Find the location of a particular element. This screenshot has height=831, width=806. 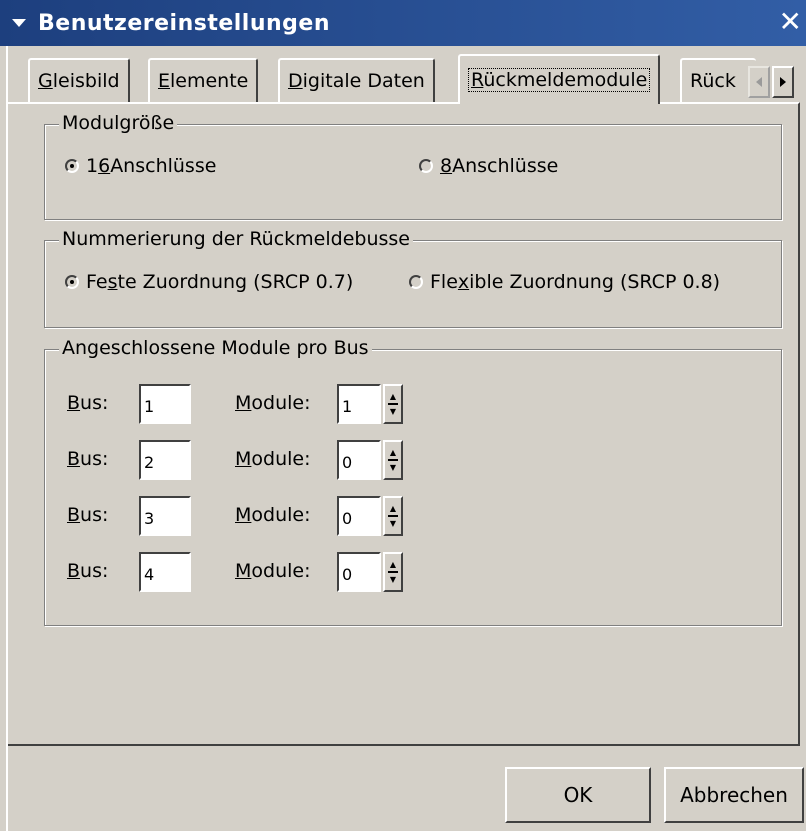

bus-row: Bus: 3 Module: 0 ▲ ▼ is located at coordinates (247, 516).